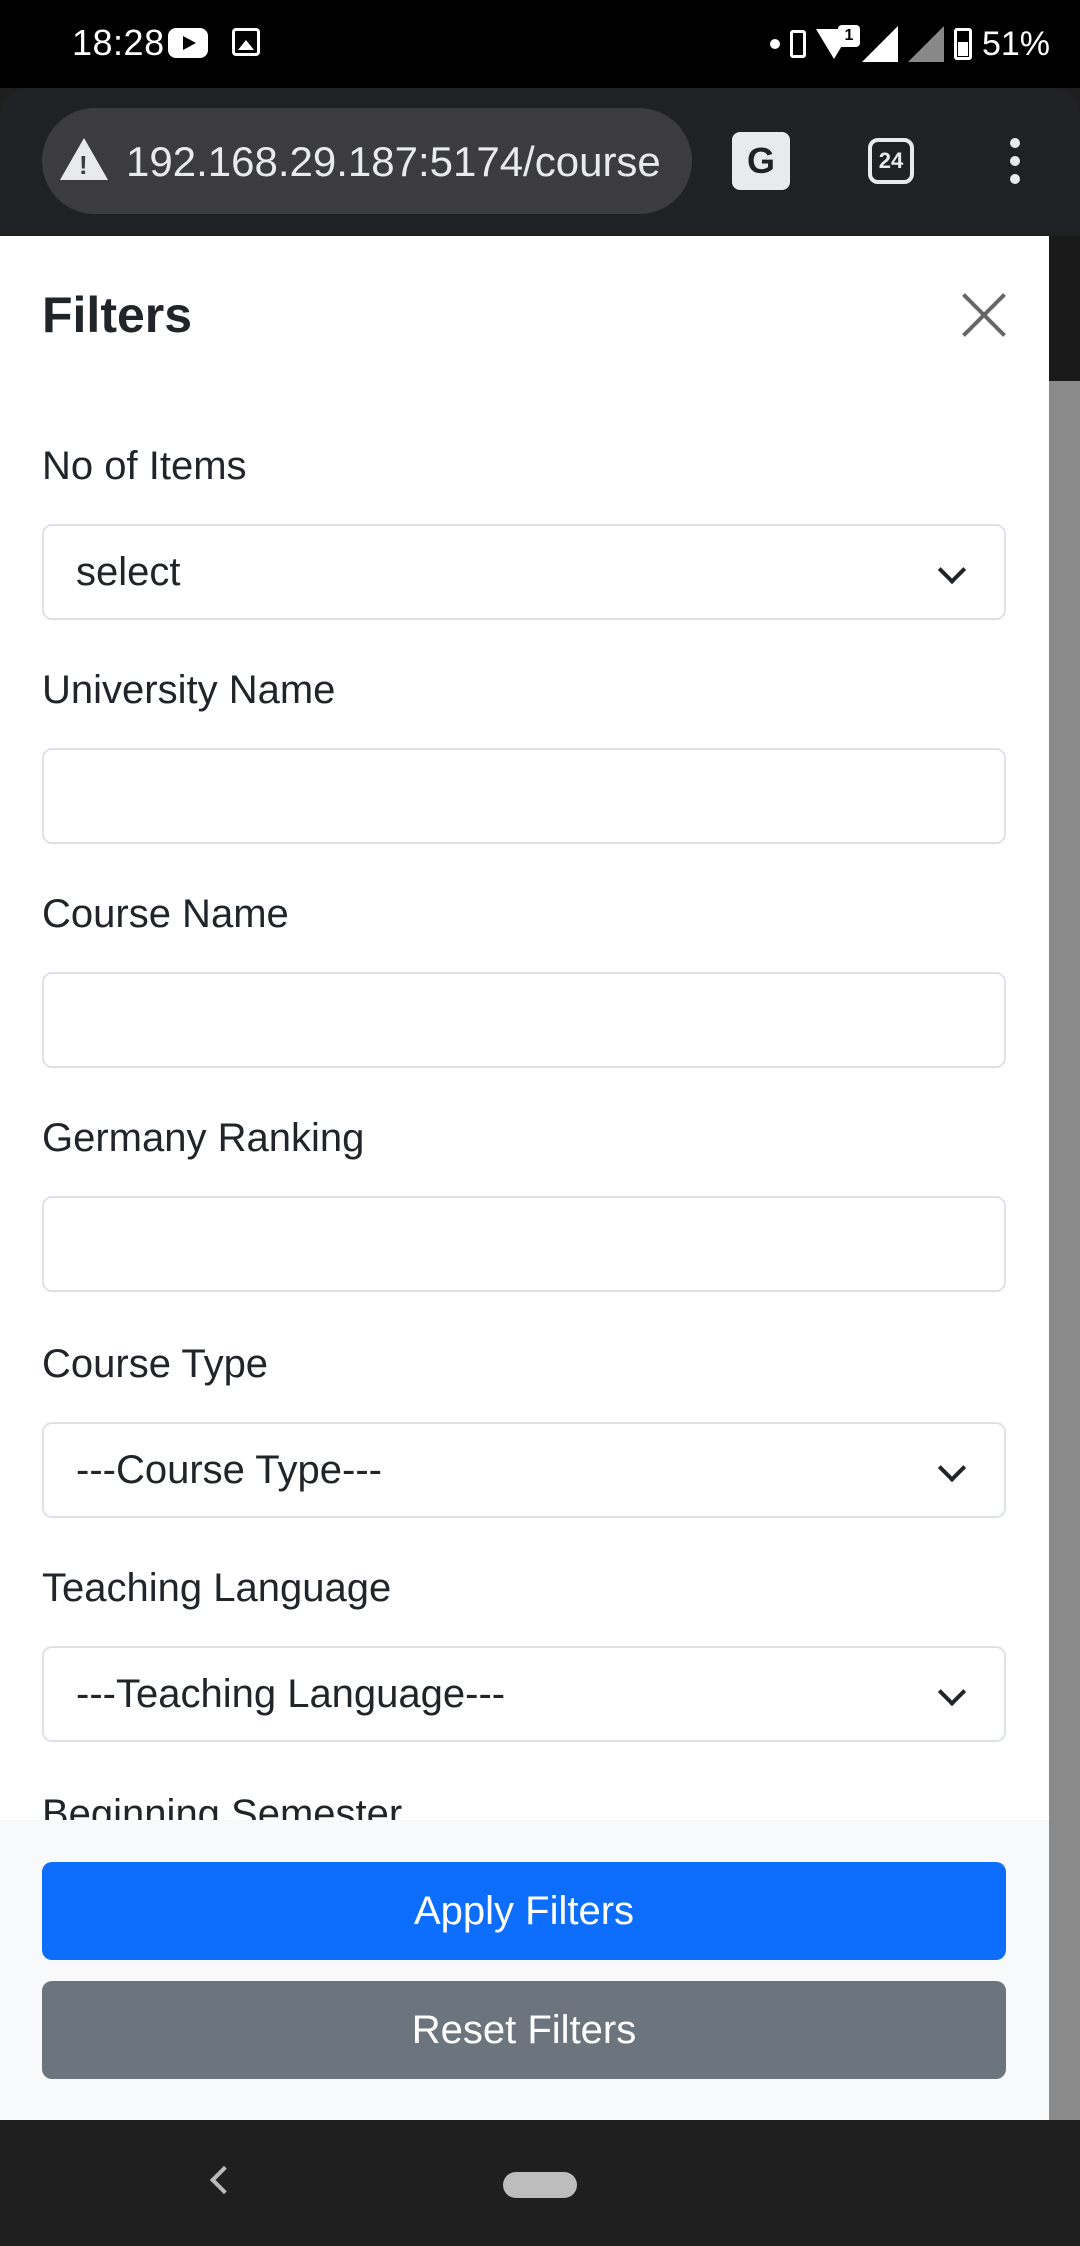 This screenshot has width=1080, height=2246. Describe the element at coordinates (1064, 308) in the screenshot. I see `scrollbar-thumb` at that location.